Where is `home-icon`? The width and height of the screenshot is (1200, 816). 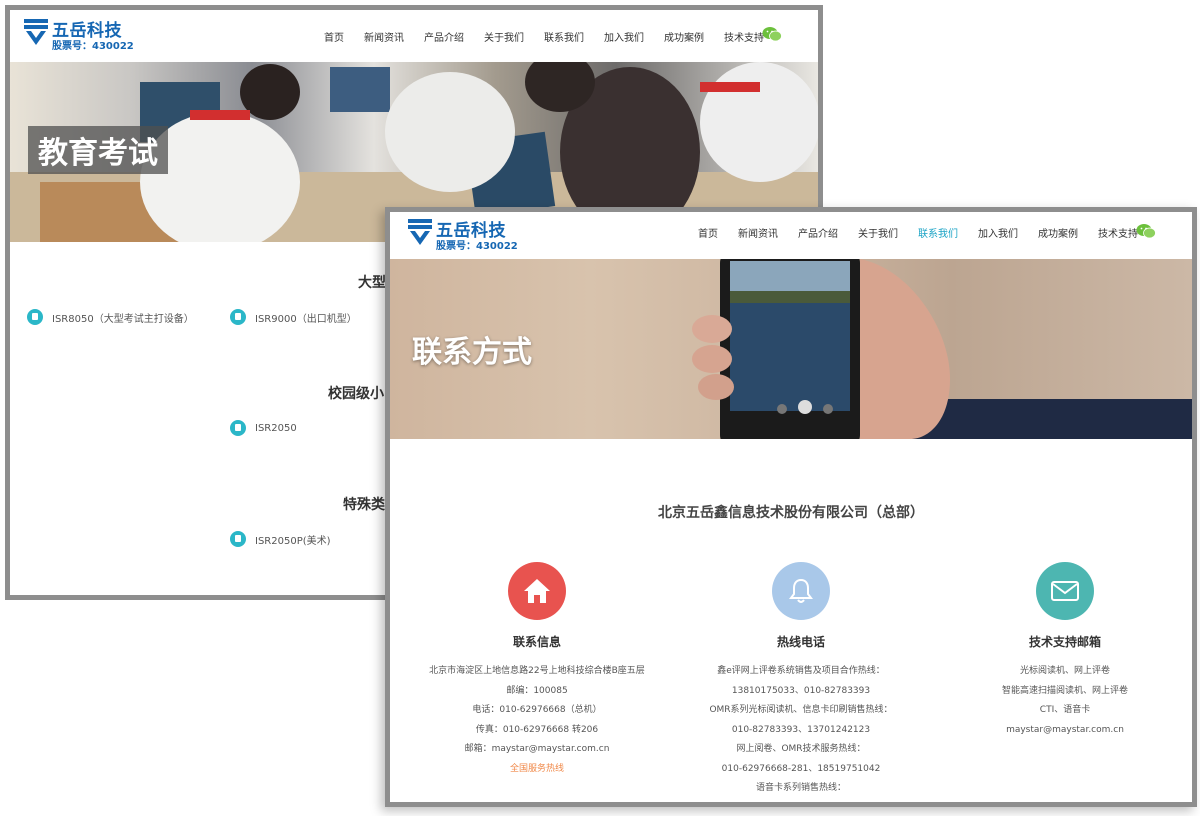
home-icon is located at coordinates (537, 591).